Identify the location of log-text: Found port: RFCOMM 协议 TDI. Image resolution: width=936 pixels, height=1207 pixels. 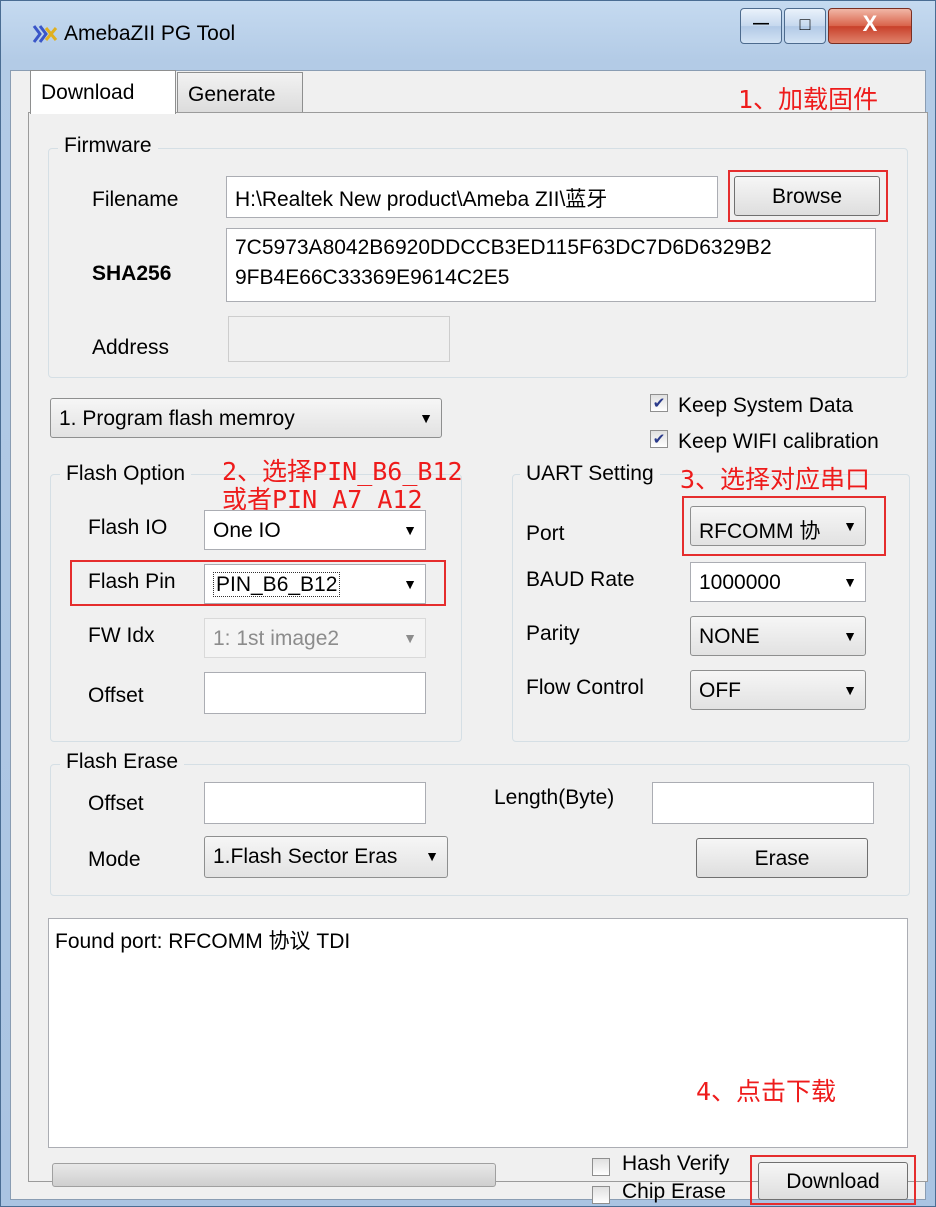
(203, 941).